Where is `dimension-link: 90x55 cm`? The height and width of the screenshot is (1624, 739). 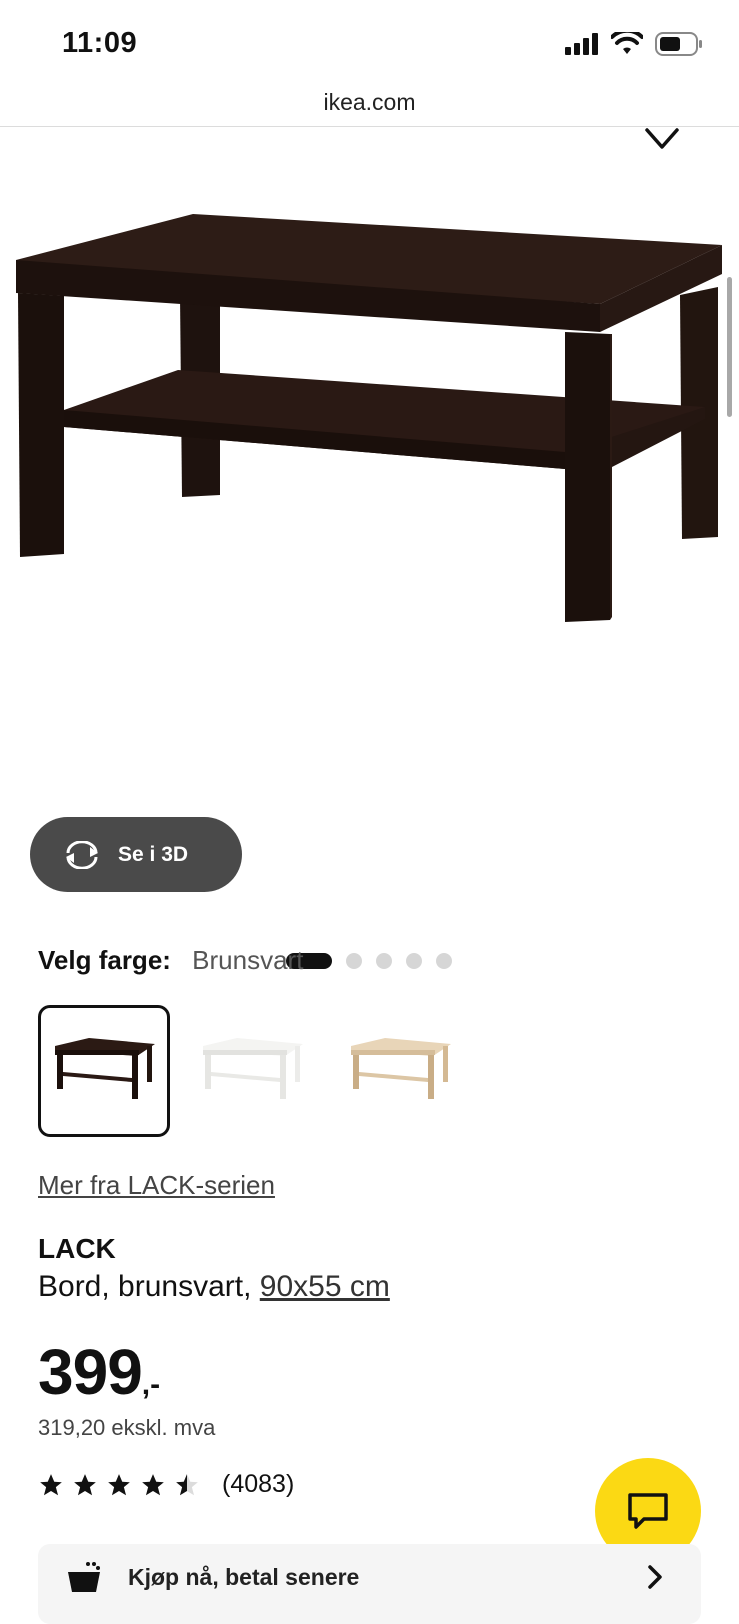 dimension-link: 90x55 cm is located at coordinates (325, 1286).